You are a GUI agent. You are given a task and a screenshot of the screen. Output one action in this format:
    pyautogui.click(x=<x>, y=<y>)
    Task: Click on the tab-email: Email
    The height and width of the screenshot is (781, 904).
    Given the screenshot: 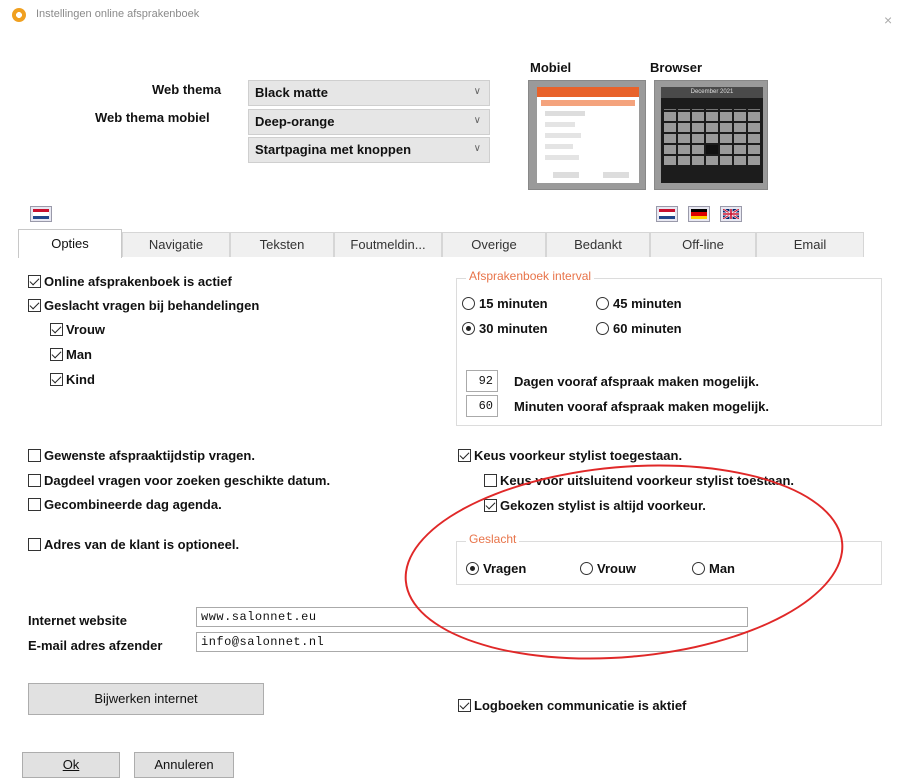 What is the action you would take?
    pyautogui.click(x=810, y=244)
    